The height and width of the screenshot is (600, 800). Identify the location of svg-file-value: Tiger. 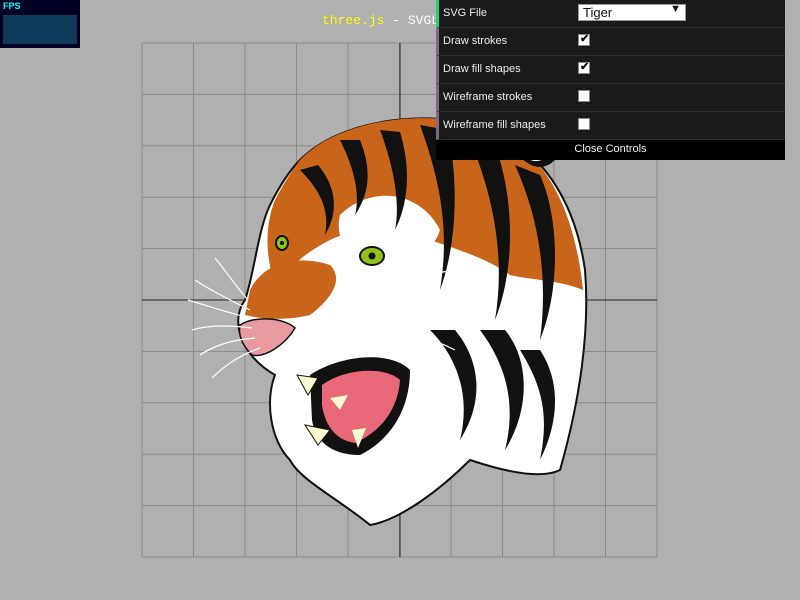
(598, 12).